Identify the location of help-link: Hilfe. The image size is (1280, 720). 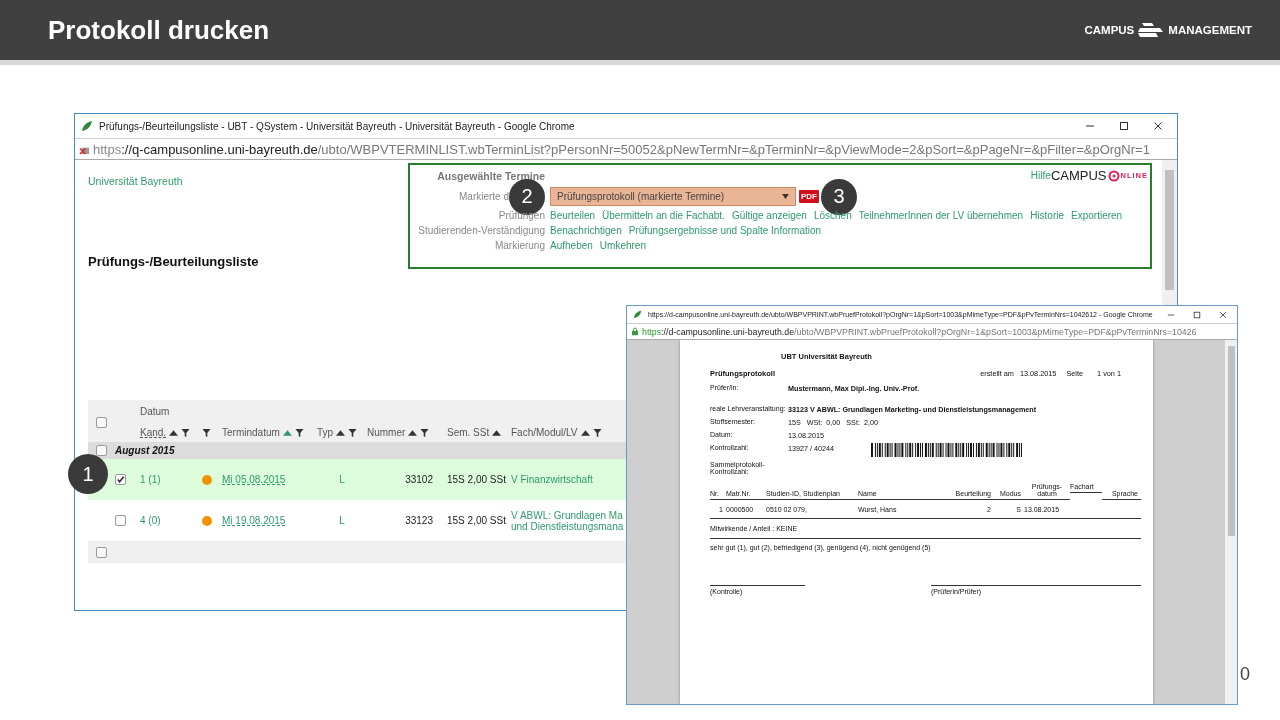
(1040, 175).